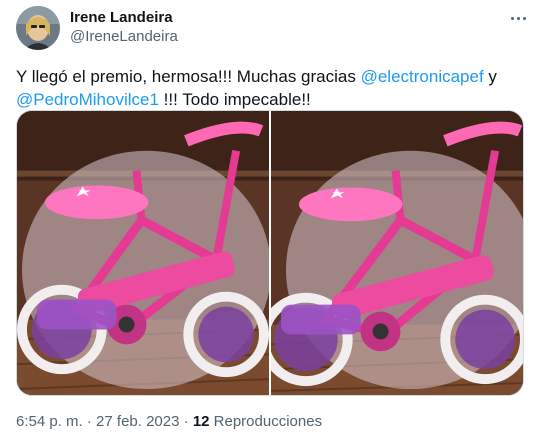  What do you see at coordinates (49, 421) in the screenshot?
I see `tweet-time: 6:54 p. m.` at bounding box center [49, 421].